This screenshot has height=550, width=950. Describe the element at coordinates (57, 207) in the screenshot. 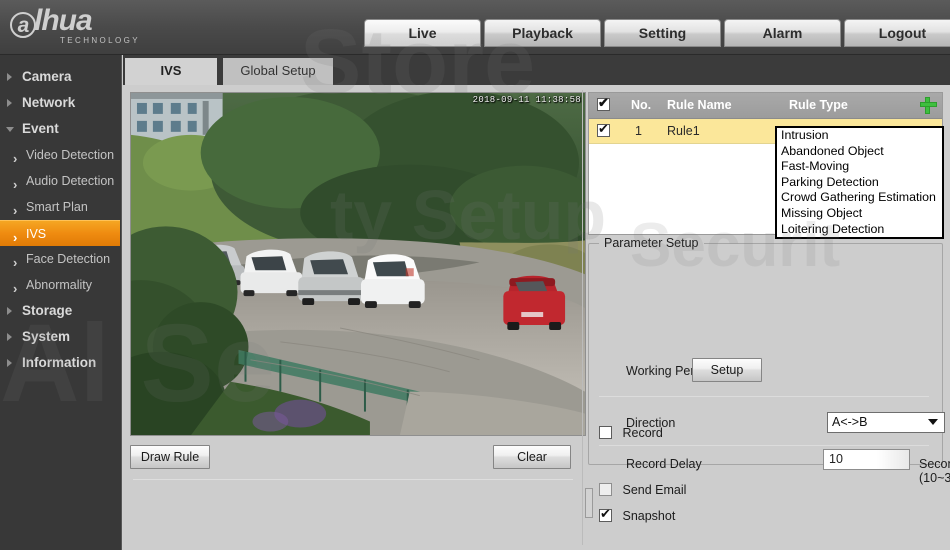

I see `sidebar-item-label: Smart Plan` at that location.